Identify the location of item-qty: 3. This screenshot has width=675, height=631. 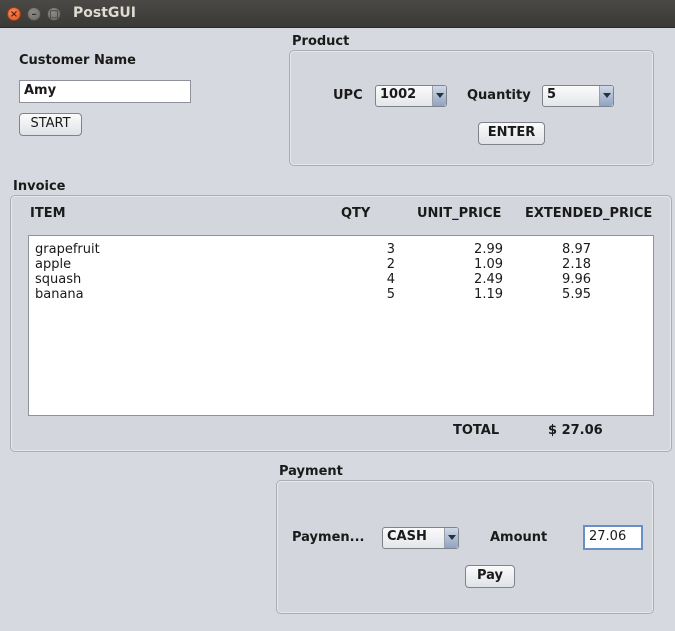
(390, 249).